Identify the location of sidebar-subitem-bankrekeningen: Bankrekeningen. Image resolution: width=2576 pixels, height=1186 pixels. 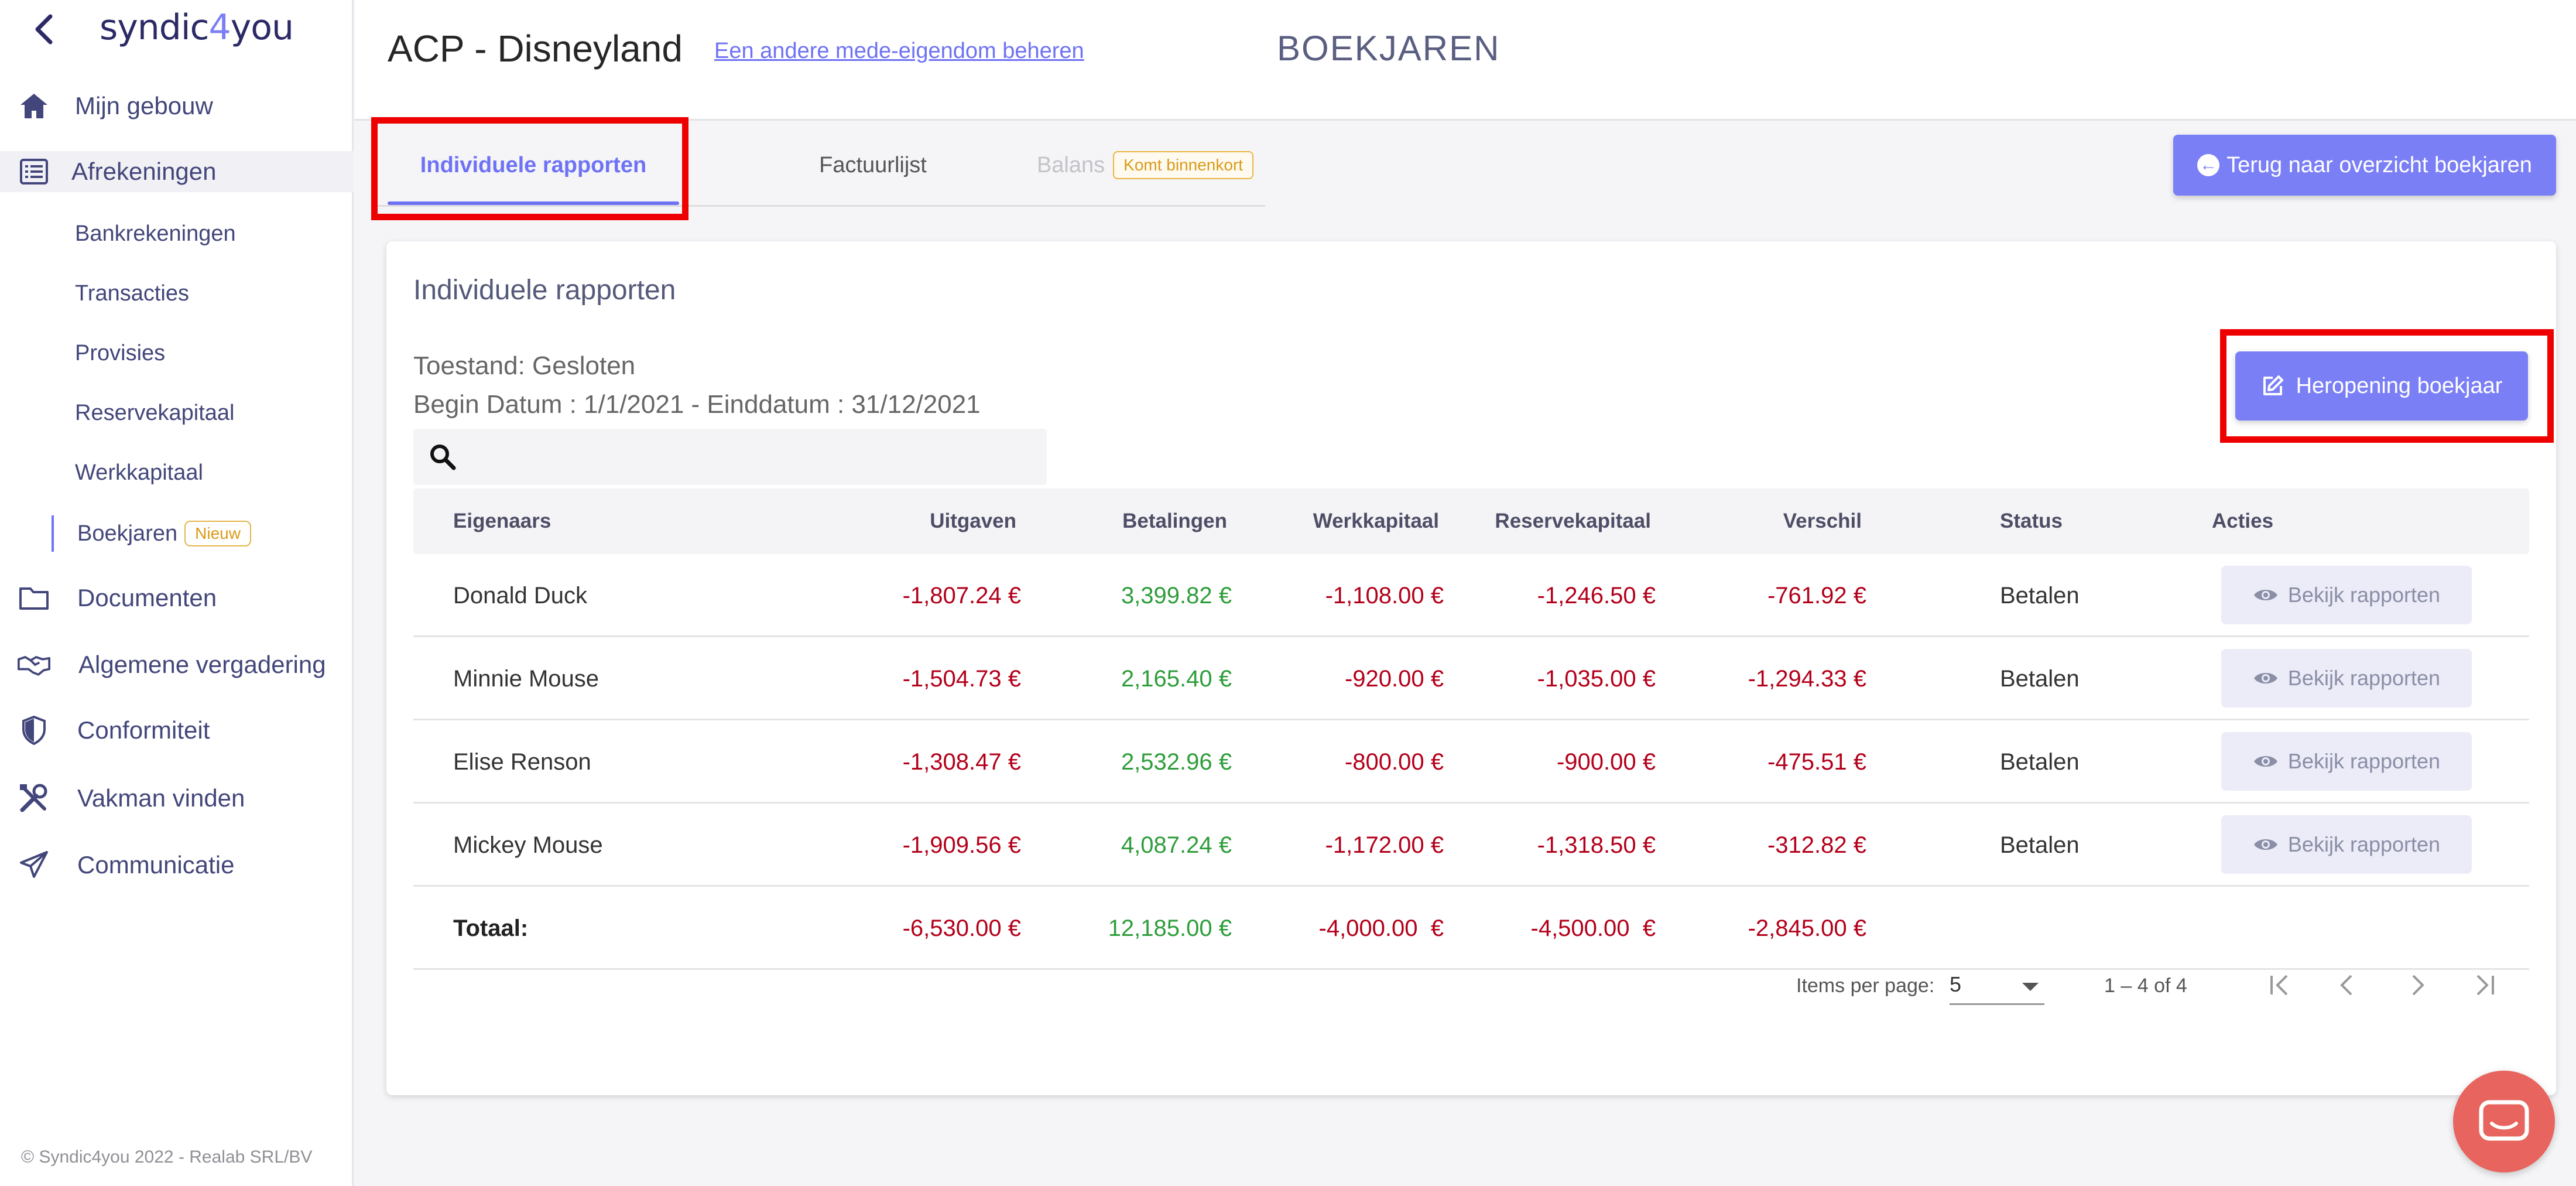
(155, 234).